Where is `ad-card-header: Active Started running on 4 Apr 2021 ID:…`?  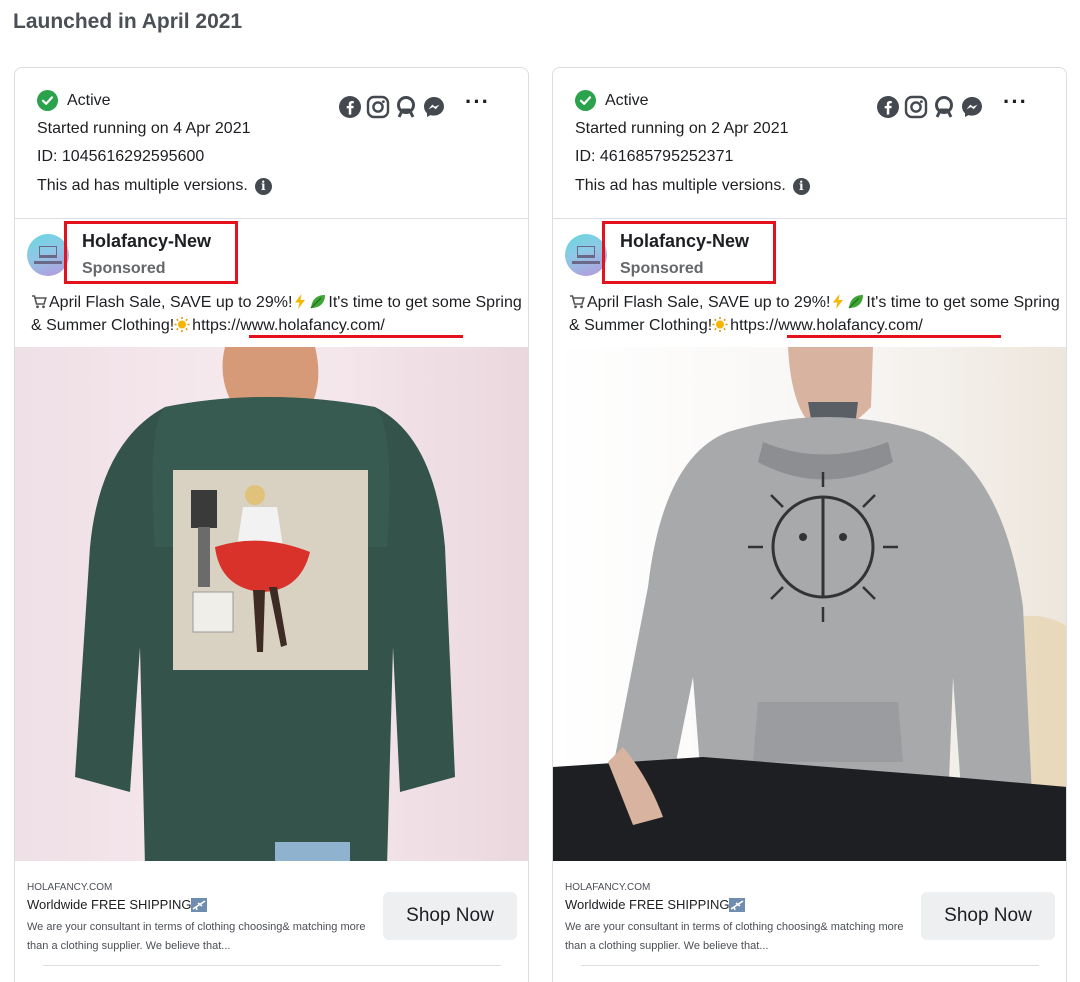
ad-card-header: Active Started running on 4 Apr 2021 ID:… is located at coordinates (271, 143).